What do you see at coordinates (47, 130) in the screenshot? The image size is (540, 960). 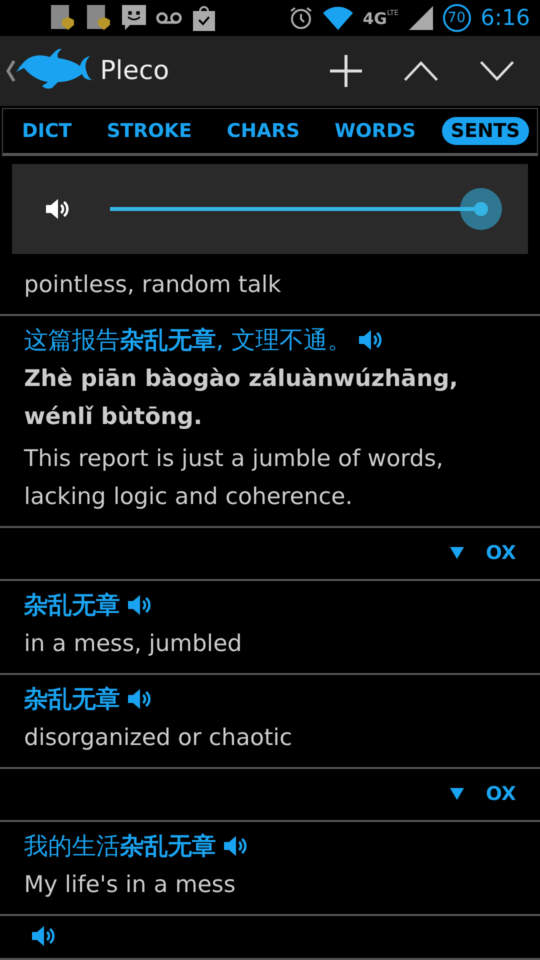 I see `tab: DICT` at bounding box center [47, 130].